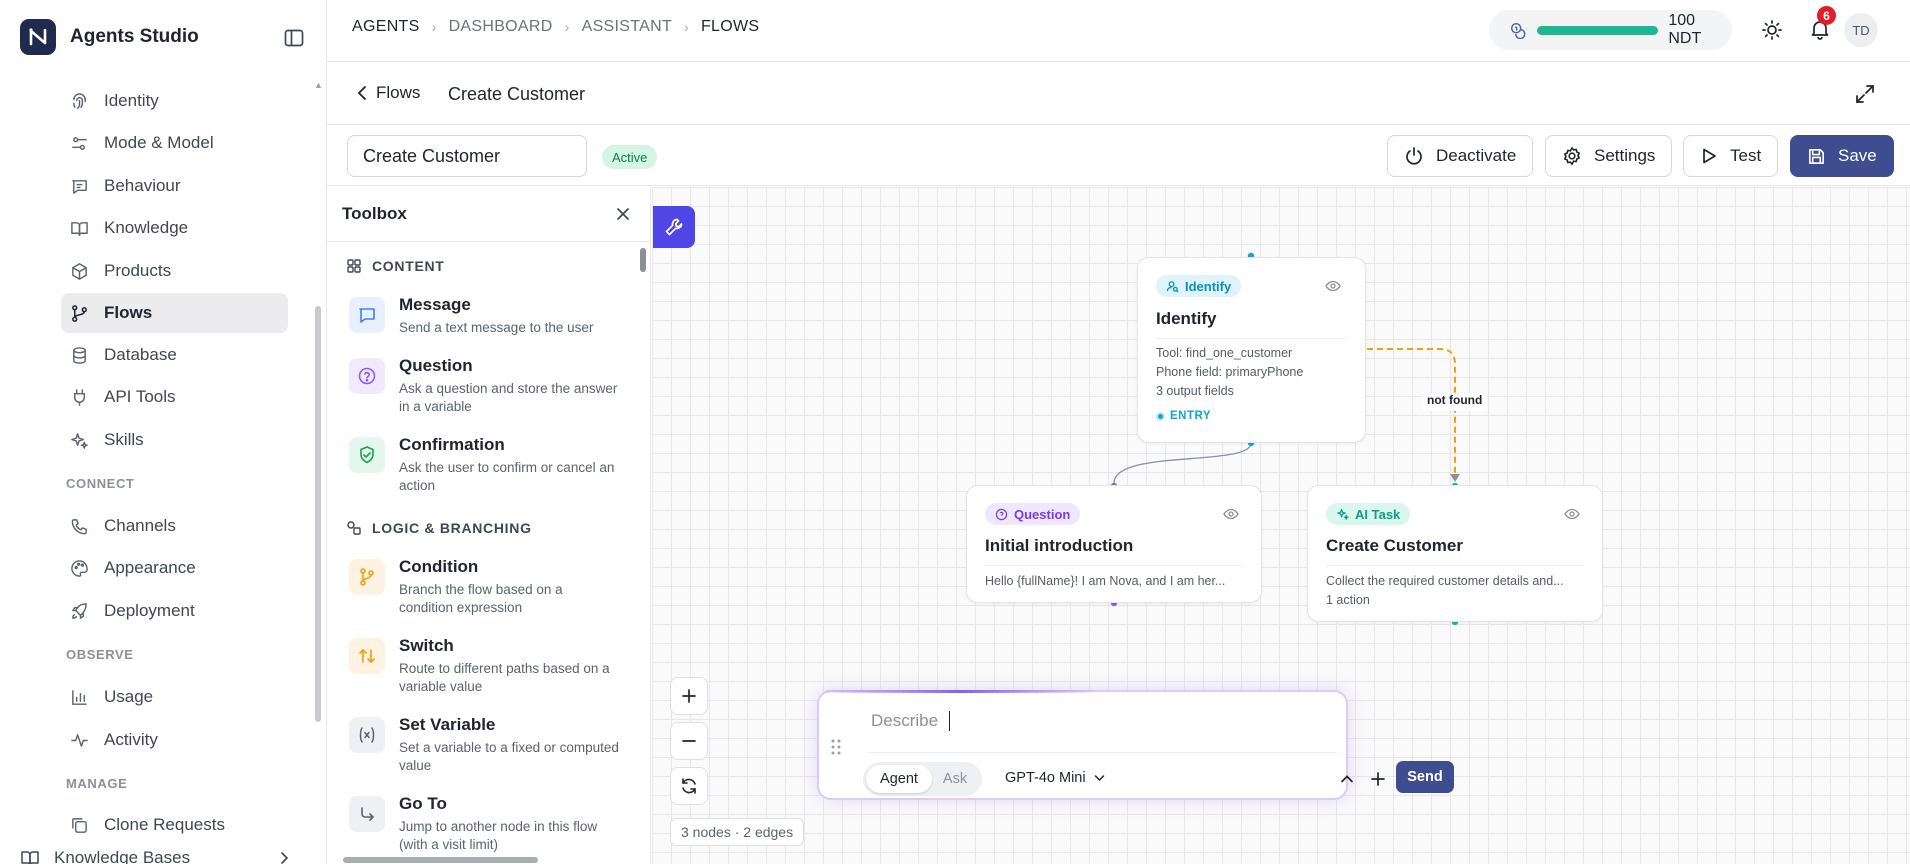  I want to click on text-caret, so click(949, 721).